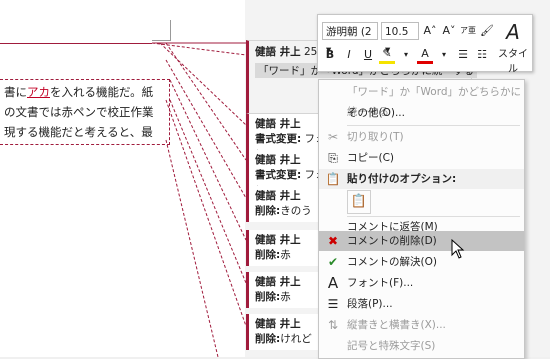  Describe the element at coordinates (296, 211) in the screenshot. I see `comment-value: きのう` at that location.